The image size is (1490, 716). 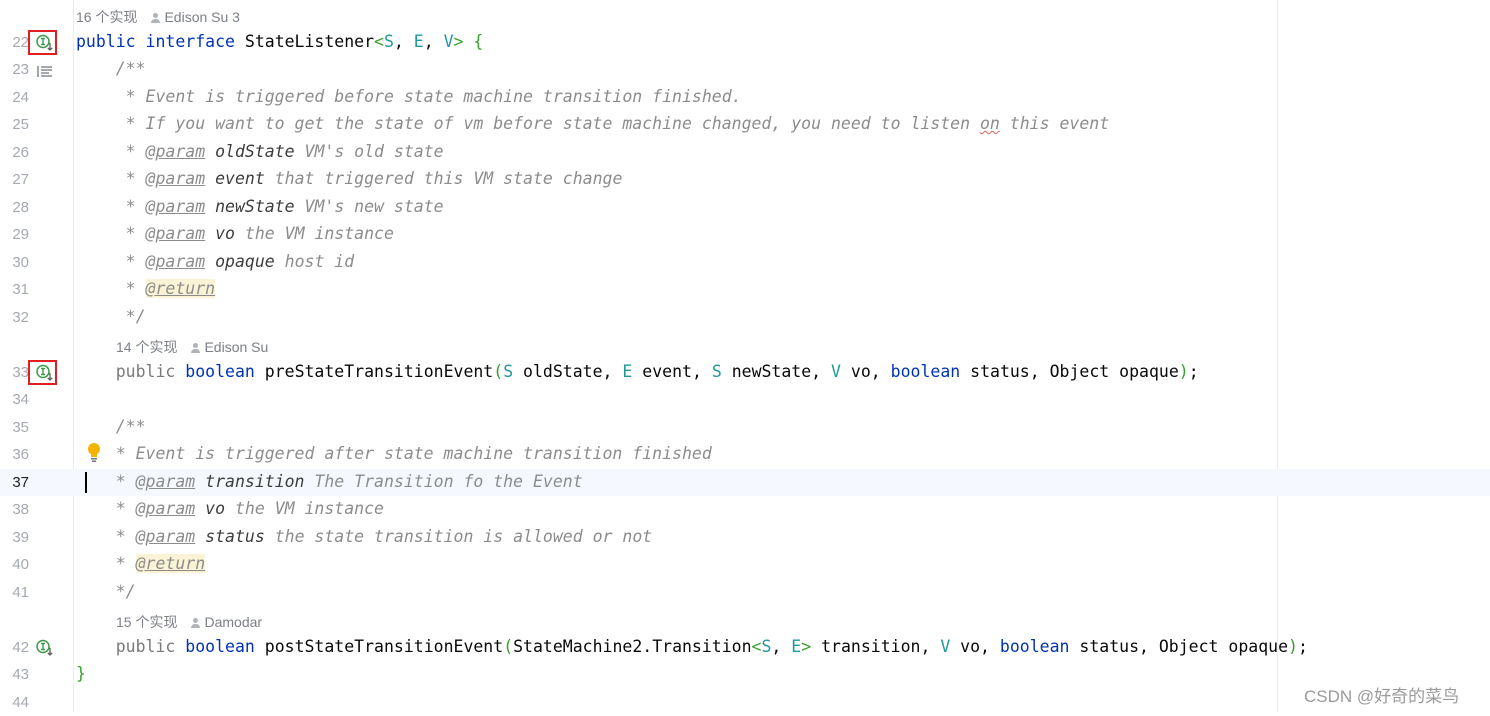 What do you see at coordinates (781, 646) in the screenshot?
I see `code-token: ,` at bounding box center [781, 646].